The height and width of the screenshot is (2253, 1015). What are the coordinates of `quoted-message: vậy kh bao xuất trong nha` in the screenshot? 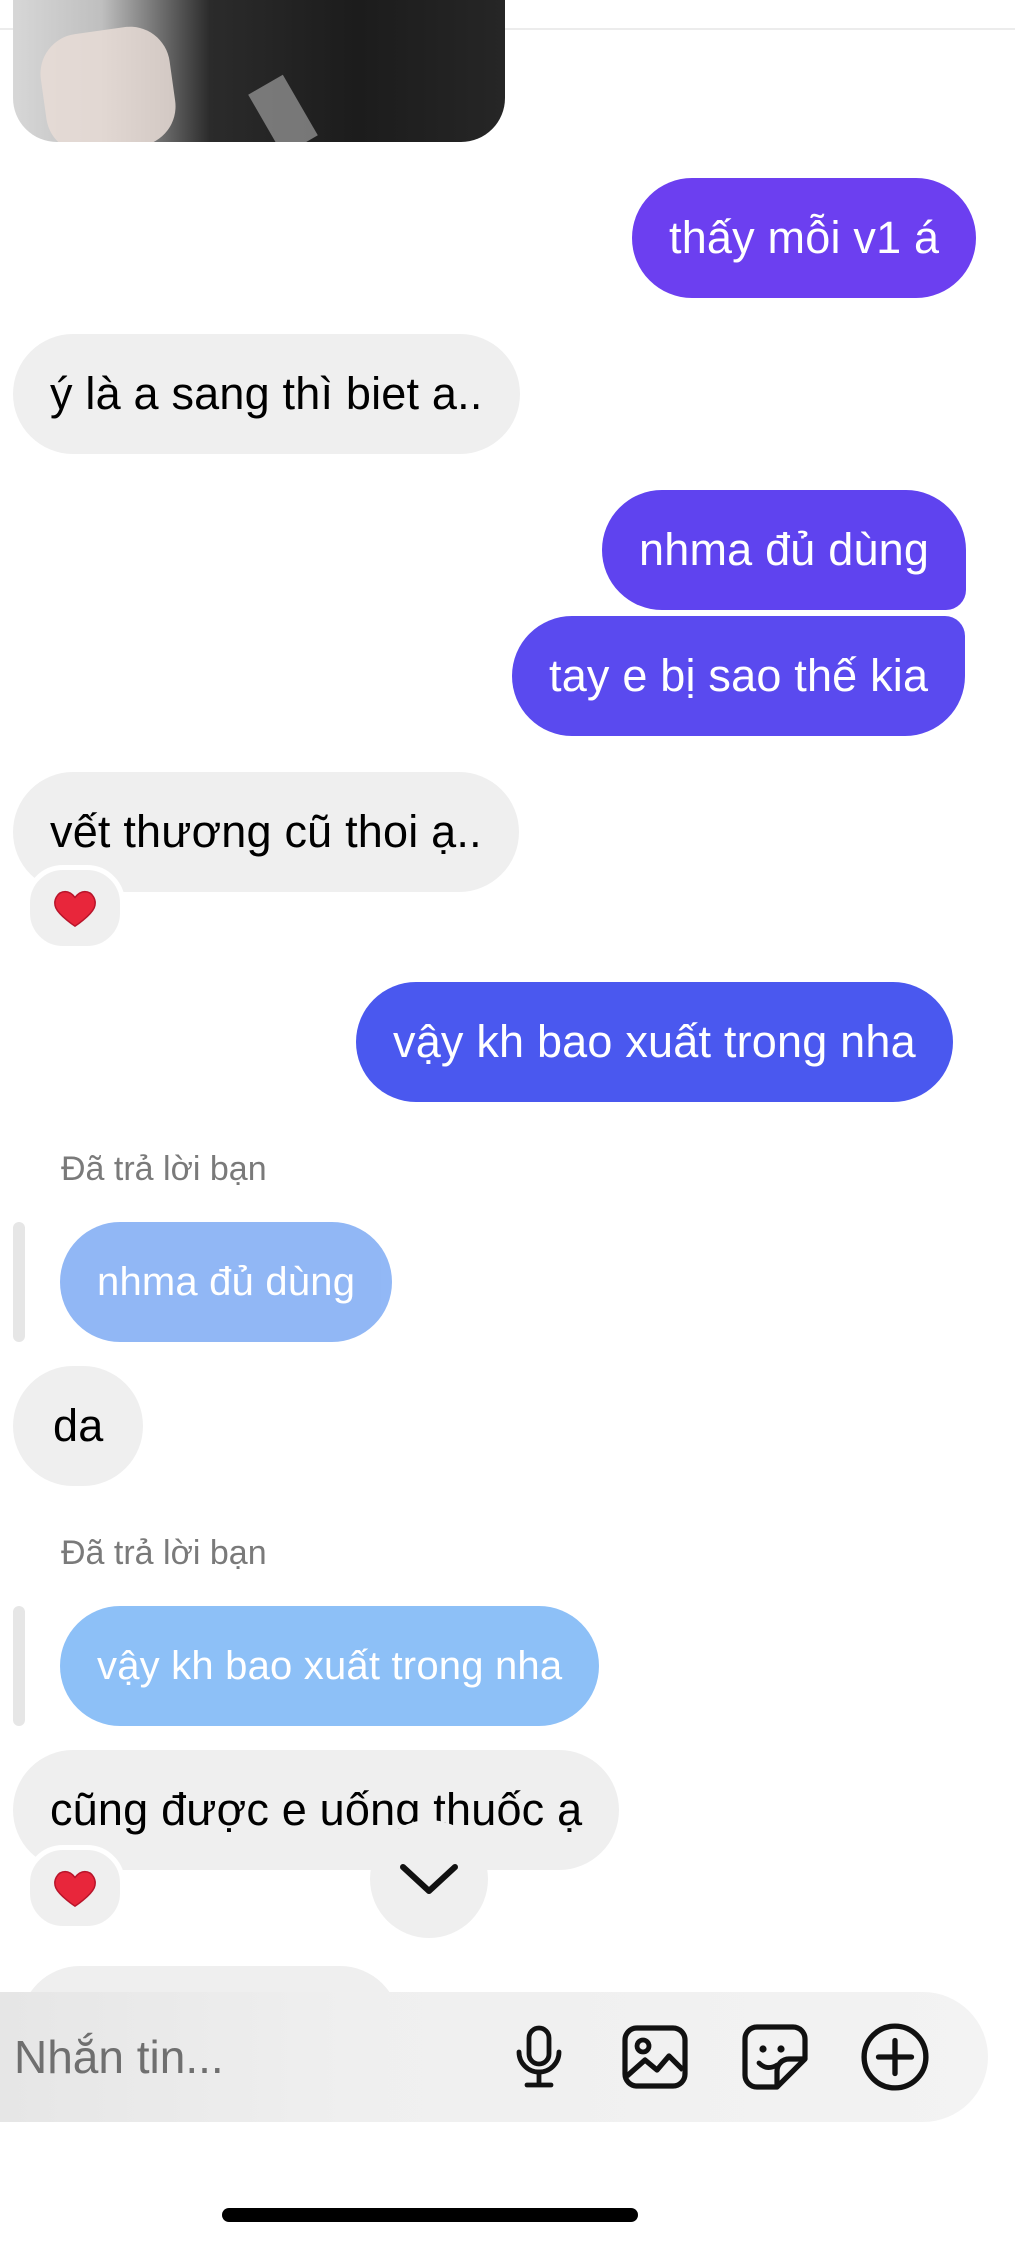 It's located at (330, 1666).